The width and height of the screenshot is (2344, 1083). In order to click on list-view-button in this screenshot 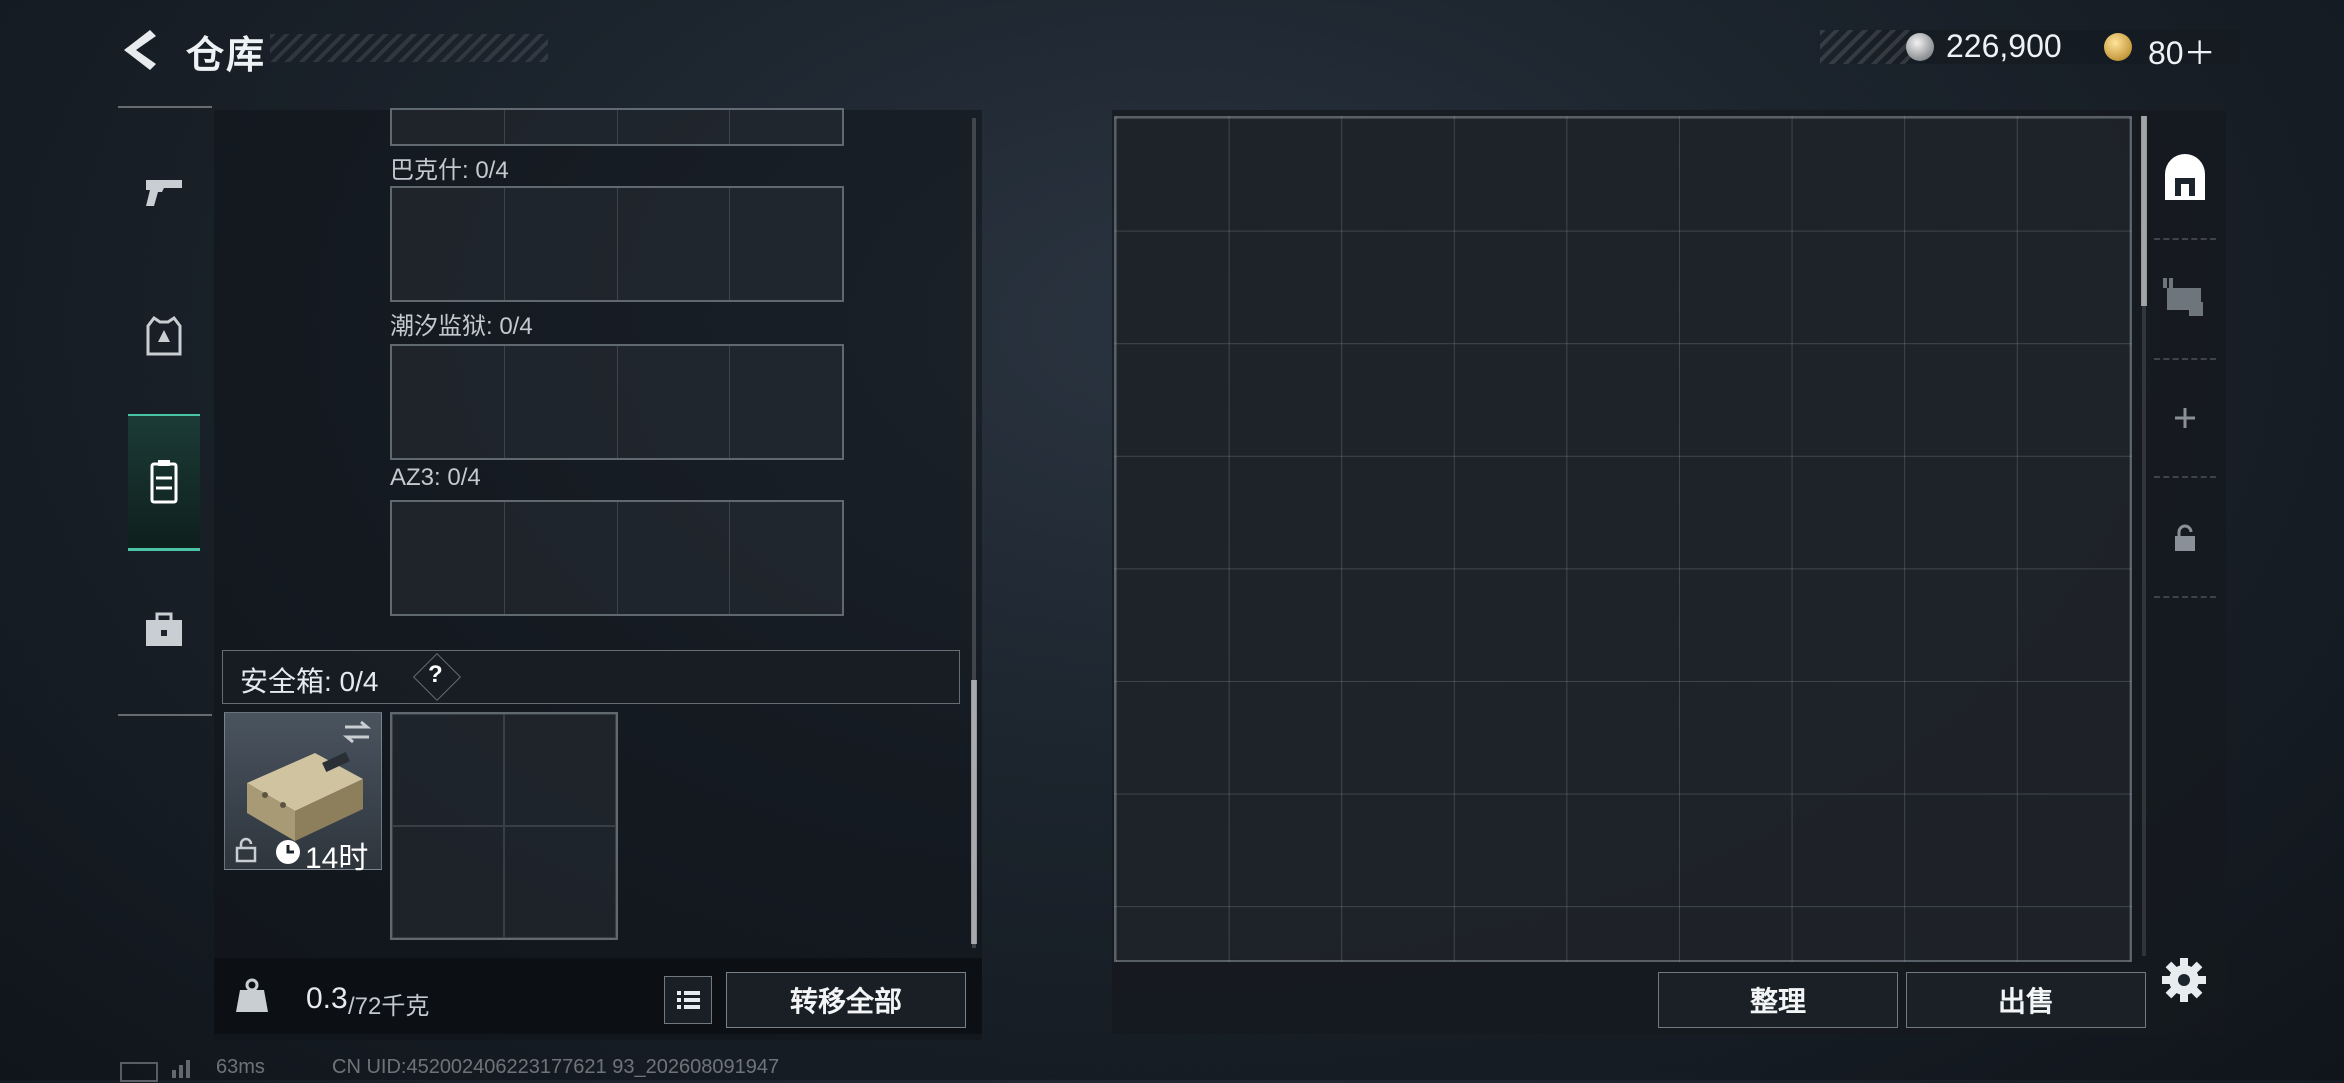, I will do `click(688, 1000)`.